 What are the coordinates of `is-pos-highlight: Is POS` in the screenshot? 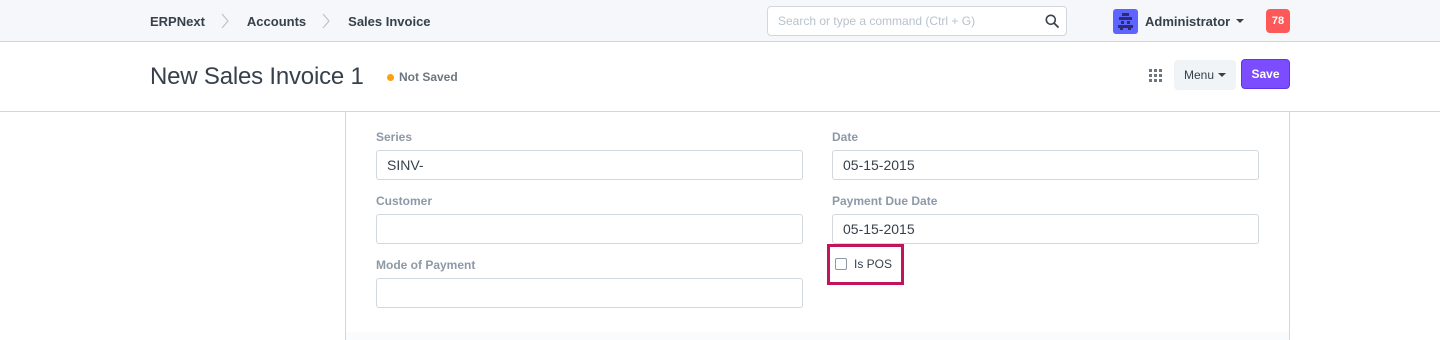 It's located at (865, 264).